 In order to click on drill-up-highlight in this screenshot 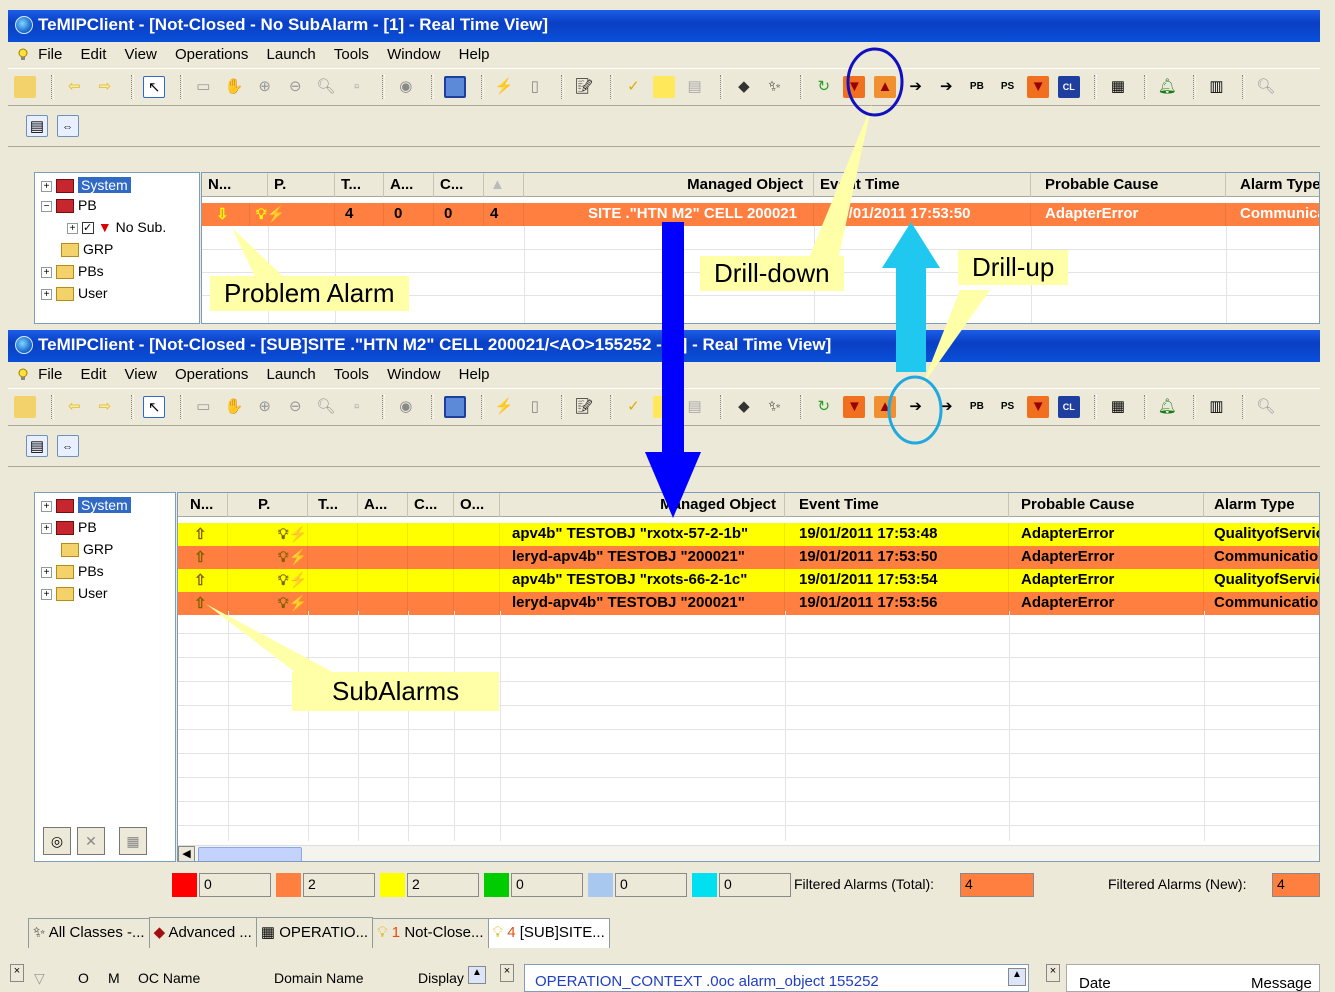, I will do `click(915, 410)`.